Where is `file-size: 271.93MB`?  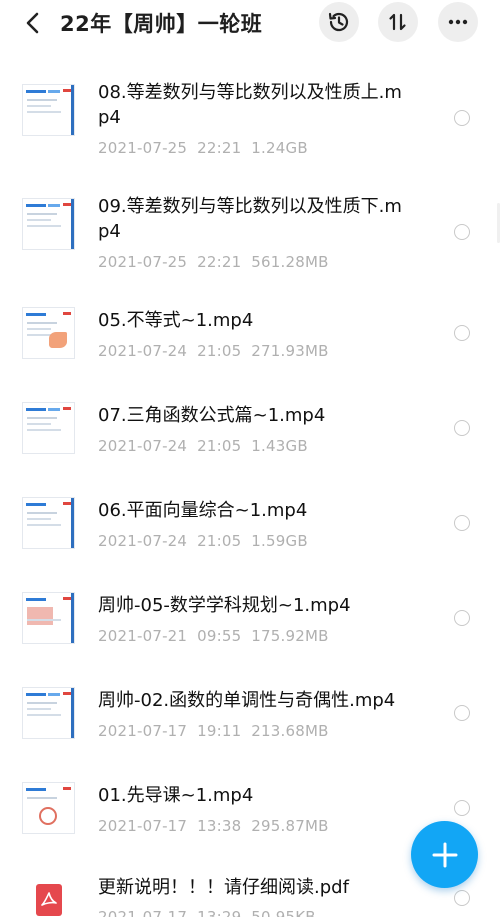
file-size: 271.93MB is located at coordinates (290, 351).